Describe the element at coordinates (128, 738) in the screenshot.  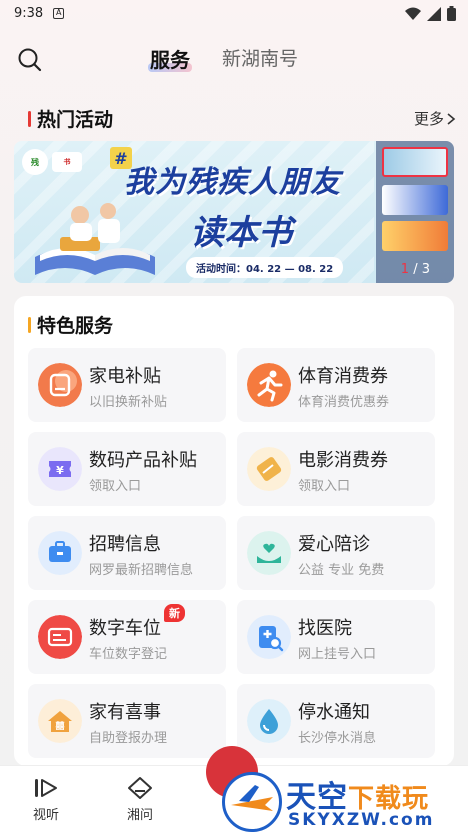
I see `service-subtitle: 自助登报办理` at that location.